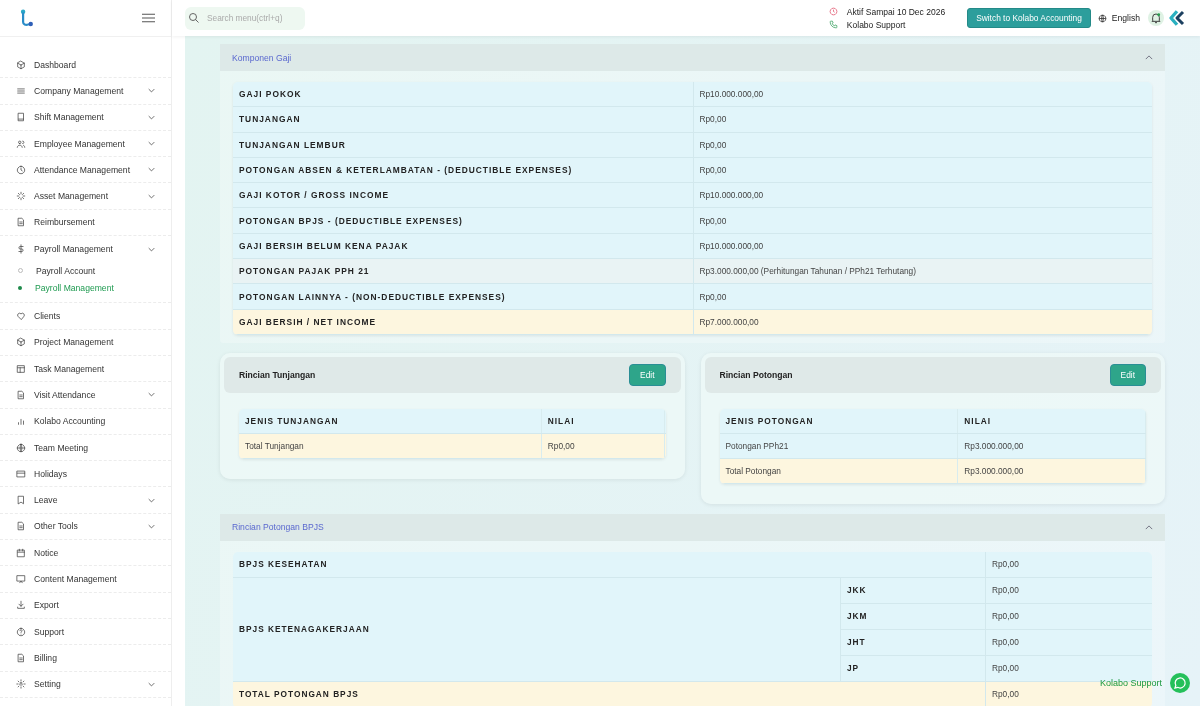  What do you see at coordinates (839, 470) in the screenshot?
I see `table-cell: Total Potongan` at bounding box center [839, 470].